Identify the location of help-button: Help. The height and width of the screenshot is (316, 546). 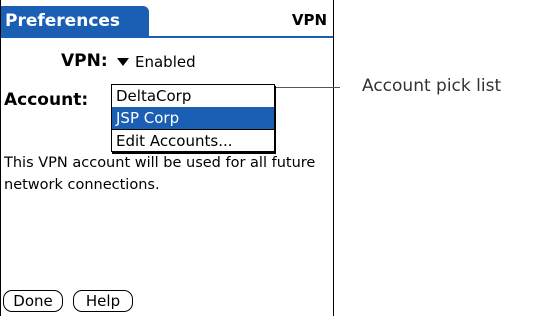
(103, 301).